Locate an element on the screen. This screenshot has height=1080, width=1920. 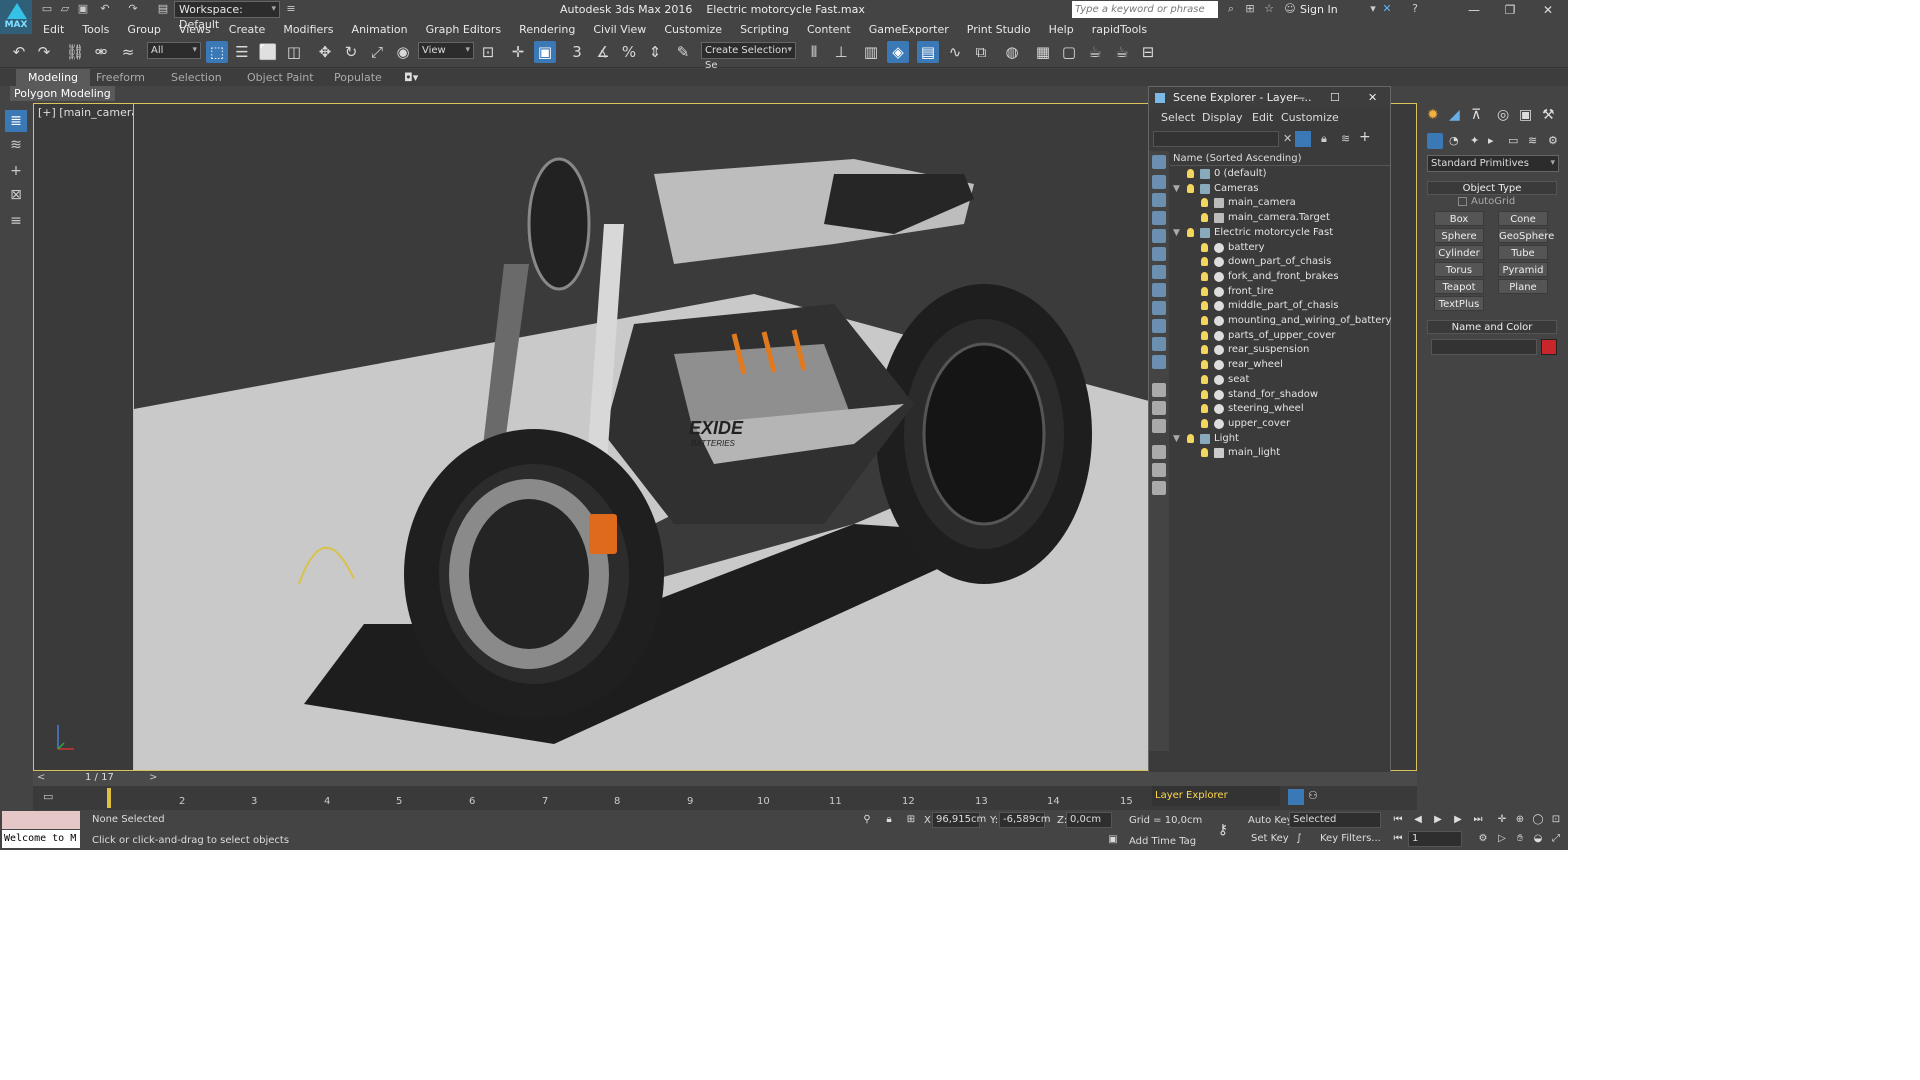
explorer-selector: Layer Explorer is located at coordinates (1216, 796).